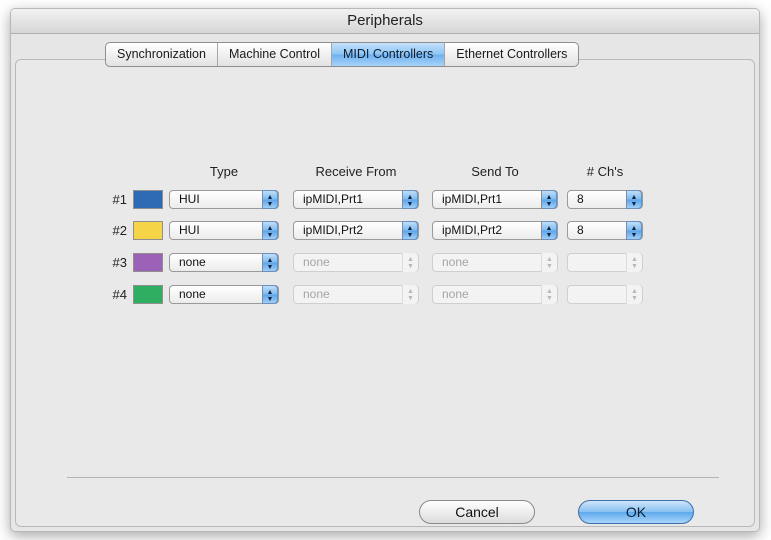 The image size is (771, 540). What do you see at coordinates (275, 54) in the screenshot?
I see `tab-machine-control: Machine Control` at bounding box center [275, 54].